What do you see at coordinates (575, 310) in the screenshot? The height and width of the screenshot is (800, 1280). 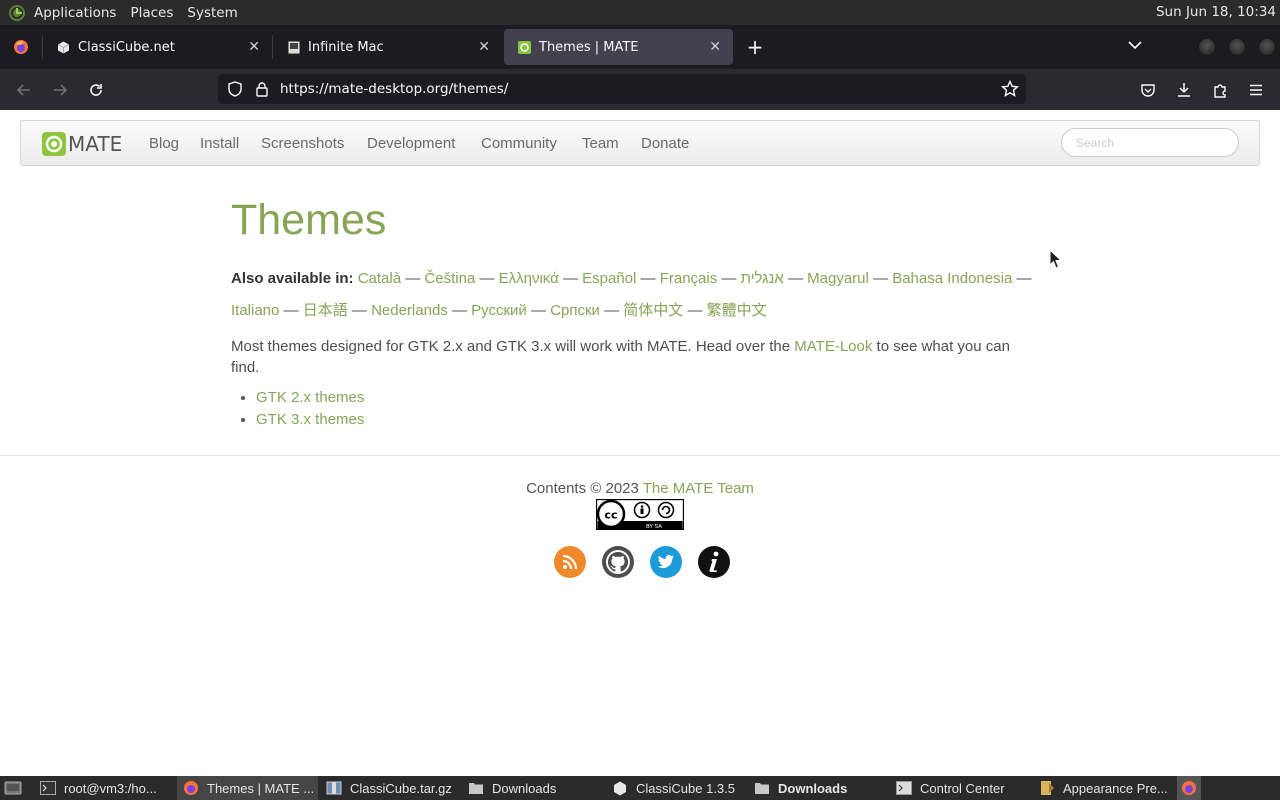 I see `lang-link: Српски` at bounding box center [575, 310].